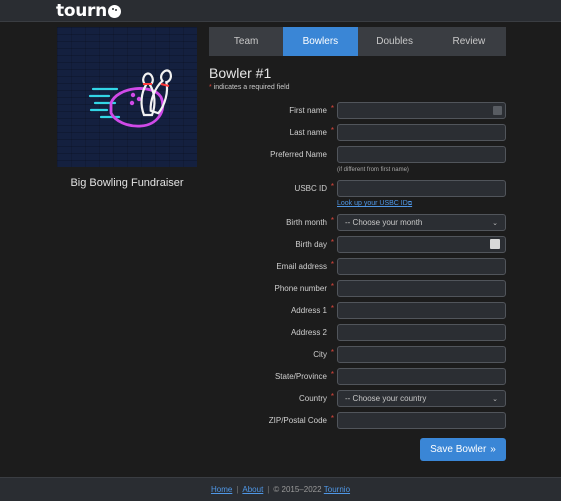 This screenshot has width=561, height=501. Describe the element at coordinates (497, 110) in the screenshot. I see `autofill-contact-icon` at that location.